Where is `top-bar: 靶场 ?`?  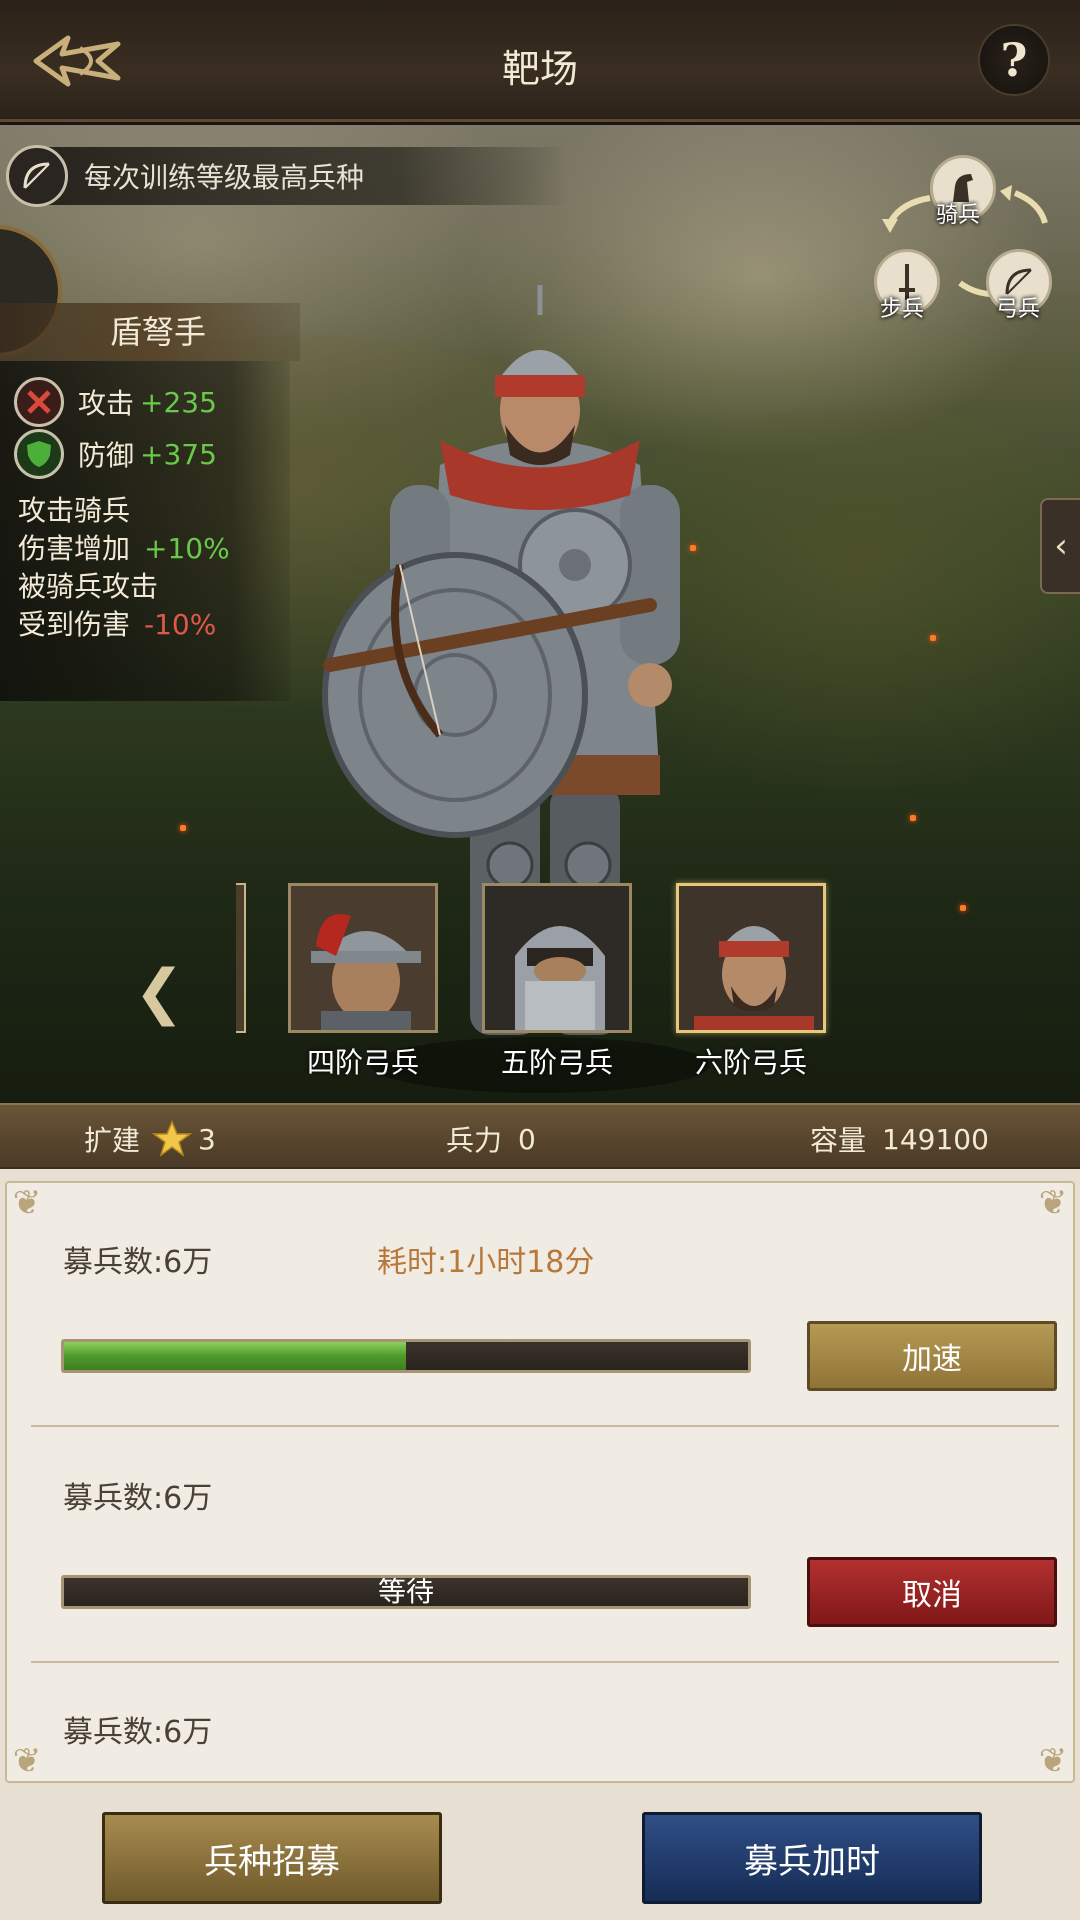
top-bar: 靶场 ? is located at coordinates (540, 61).